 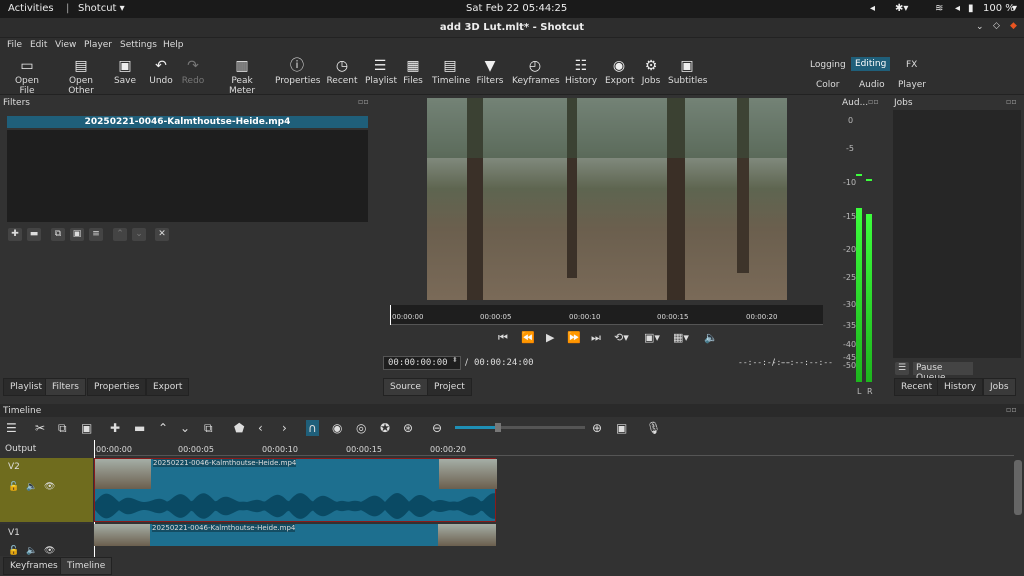 What do you see at coordinates (77, 234) in the screenshot?
I see `paste-filter-button: ▣` at bounding box center [77, 234].